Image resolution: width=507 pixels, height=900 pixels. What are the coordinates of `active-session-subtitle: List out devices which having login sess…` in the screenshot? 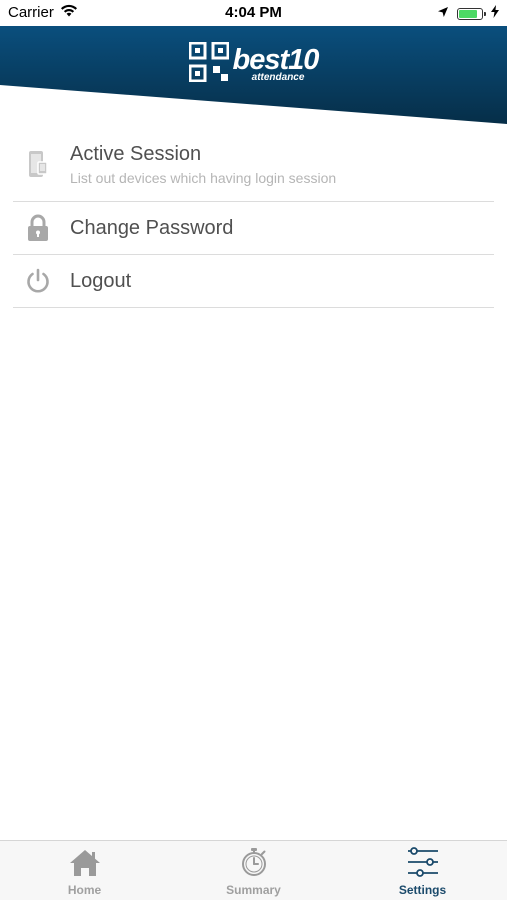 It's located at (203, 178).